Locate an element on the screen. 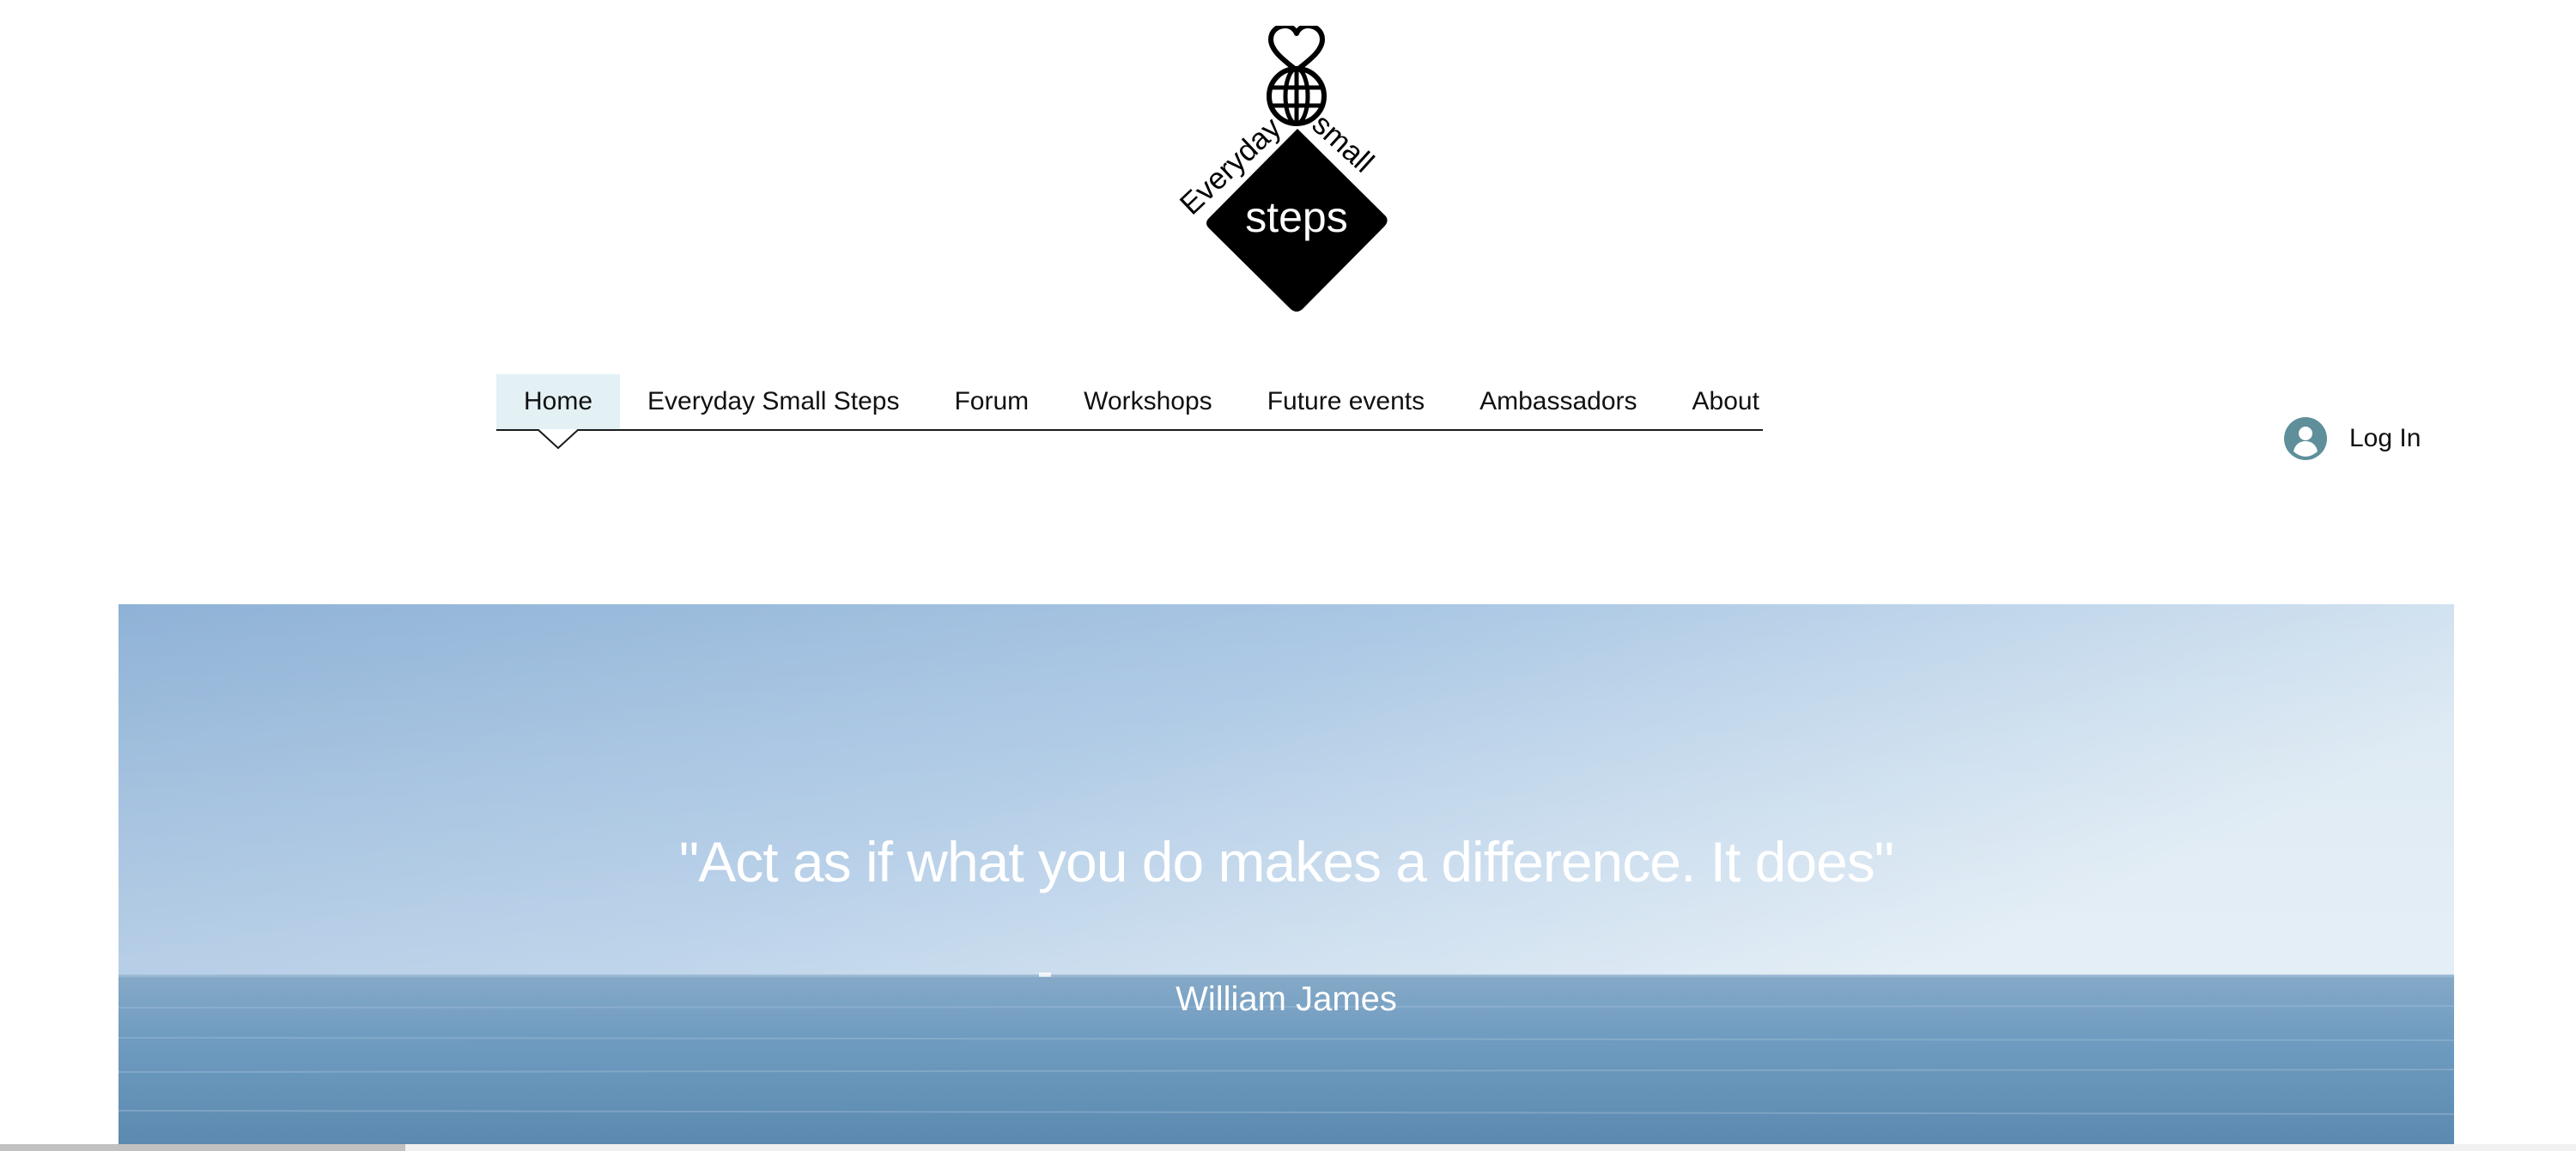 This screenshot has height=1151, width=2576. nav-item-label: Ambassadors is located at coordinates (1558, 401).